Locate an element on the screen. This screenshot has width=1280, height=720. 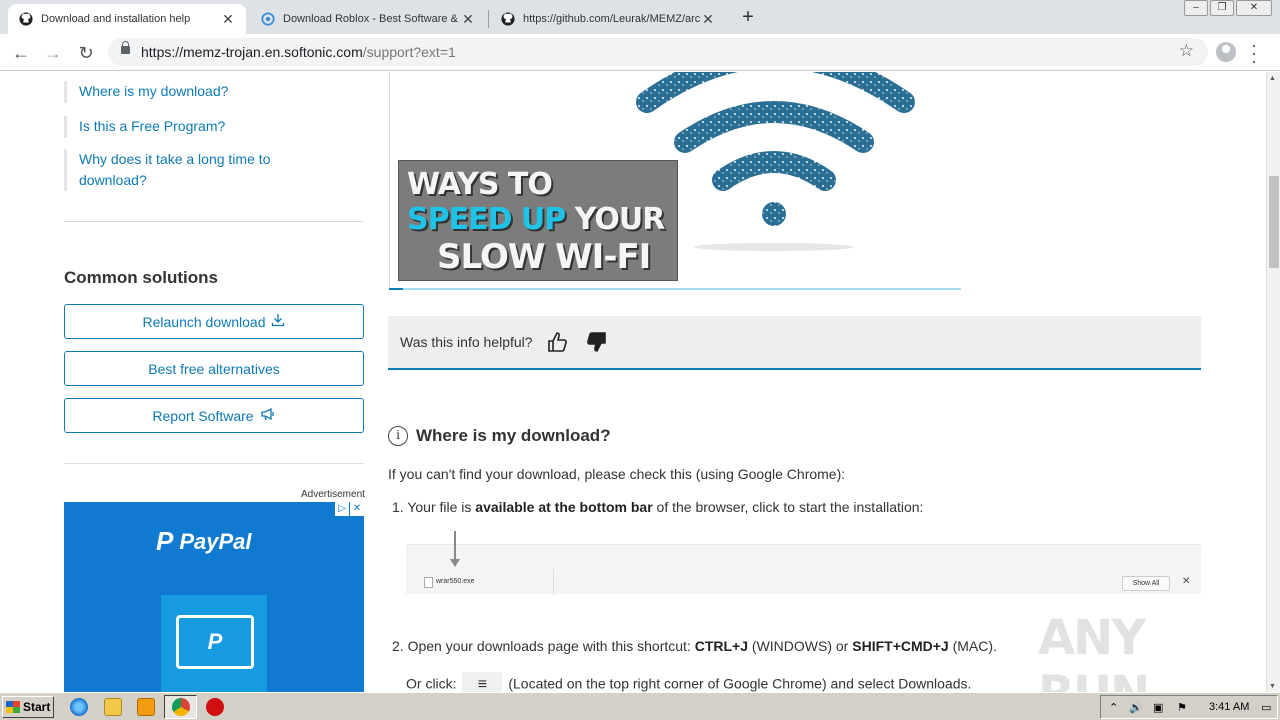
tab-title: Download Roblox - Best Software & Apps is located at coordinates (371, 19).